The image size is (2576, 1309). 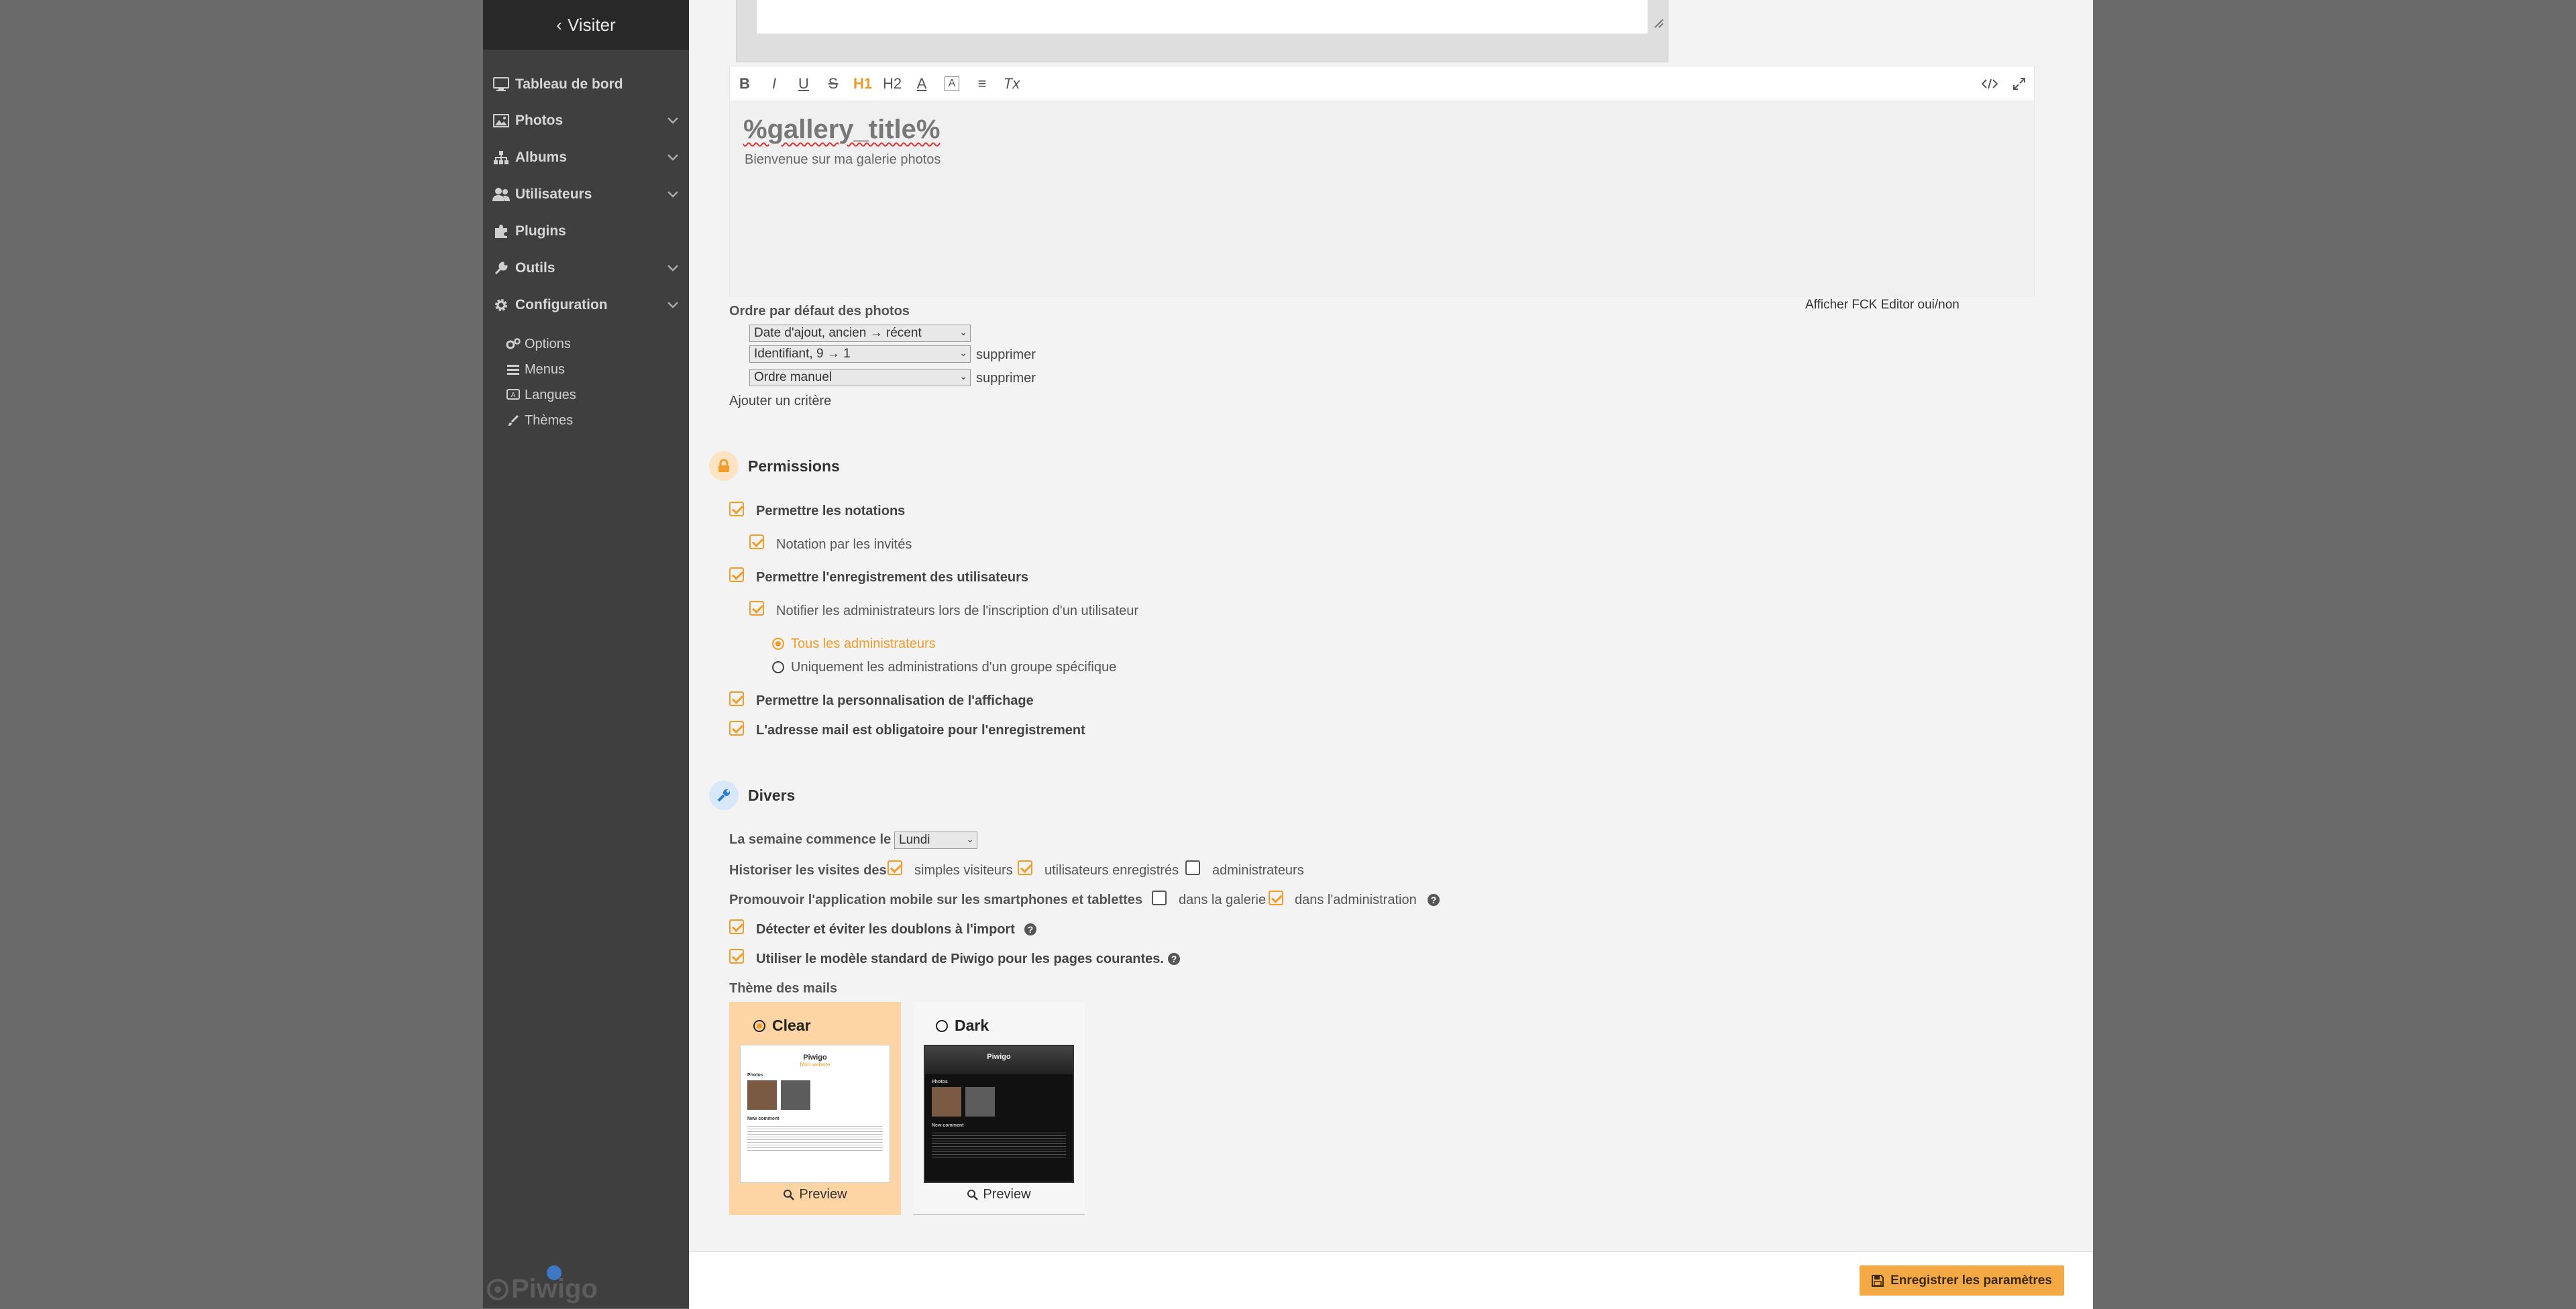 I want to click on visit-link: ‹ Visiter, so click(x=586, y=25).